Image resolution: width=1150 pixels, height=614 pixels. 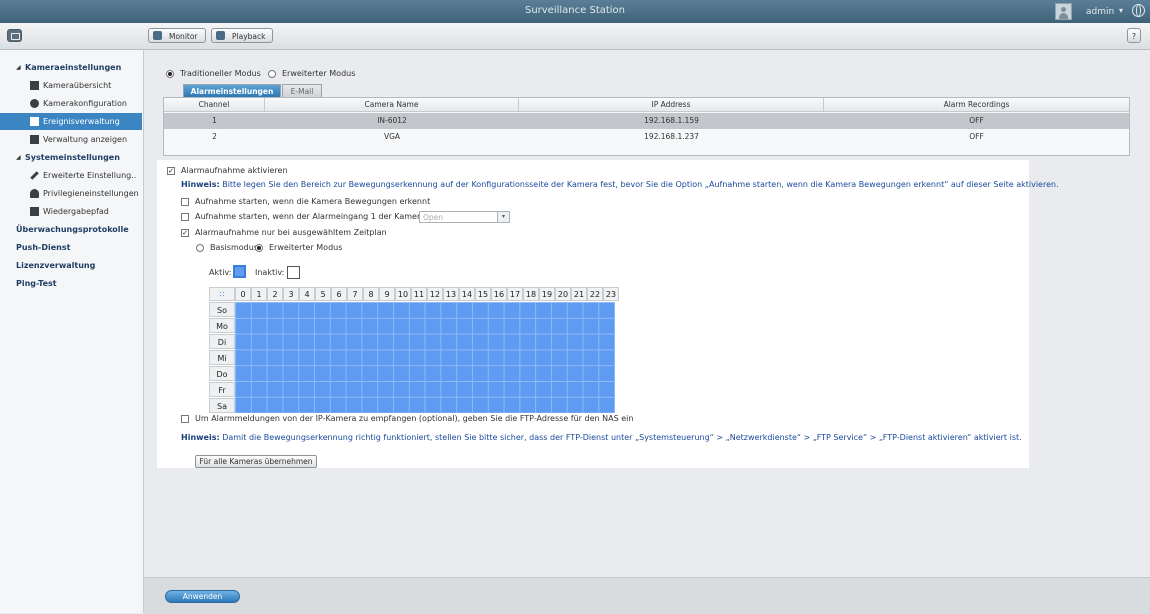 I want to click on event-icon, so click(x=34, y=121).